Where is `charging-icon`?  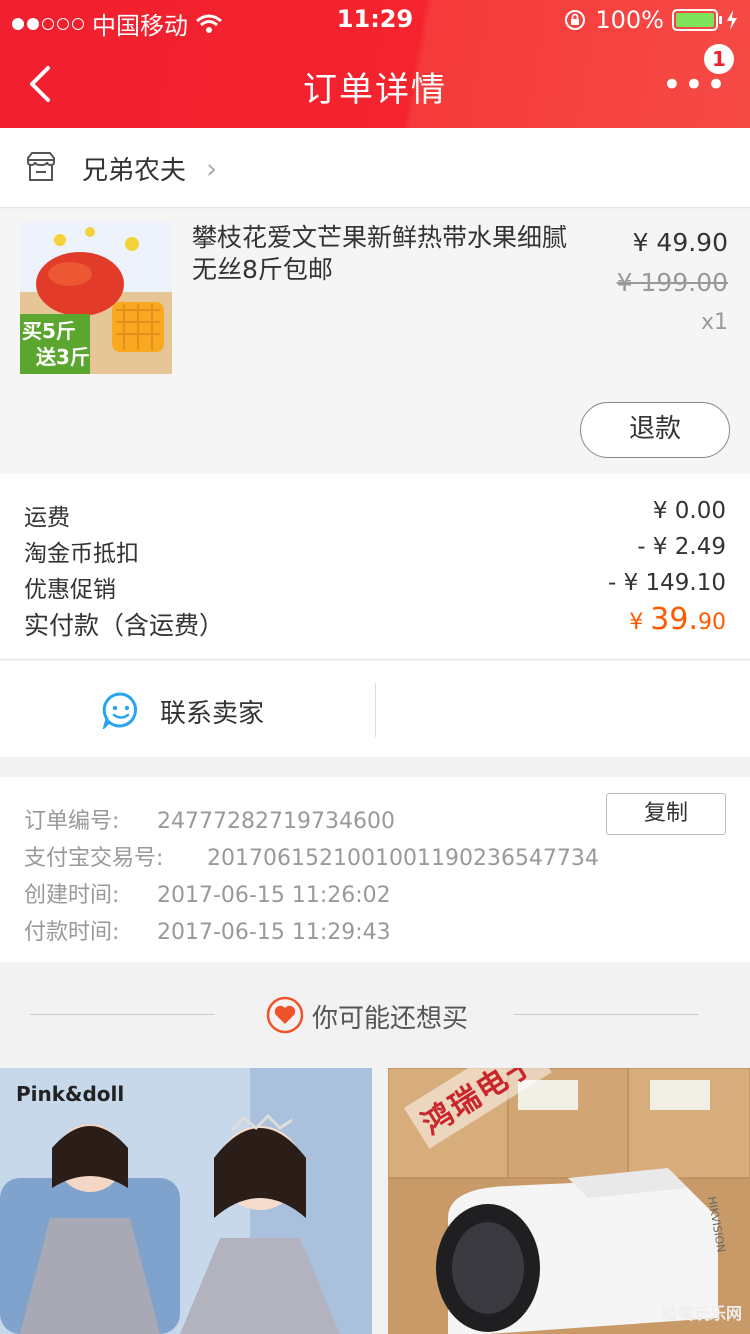 charging-icon is located at coordinates (732, 20).